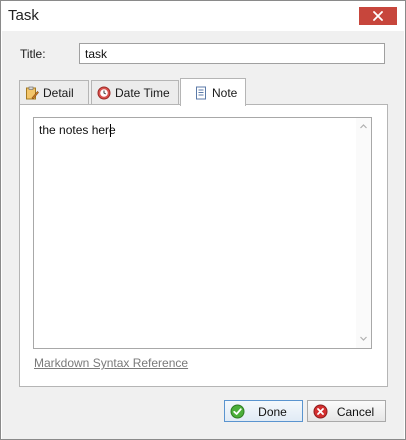 This screenshot has height=440, width=406. What do you see at coordinates (111, 363) in the screenshot?
I see `markdown-syntax-link: Markdown Syntax Reference` at bounding box center [111, 363].